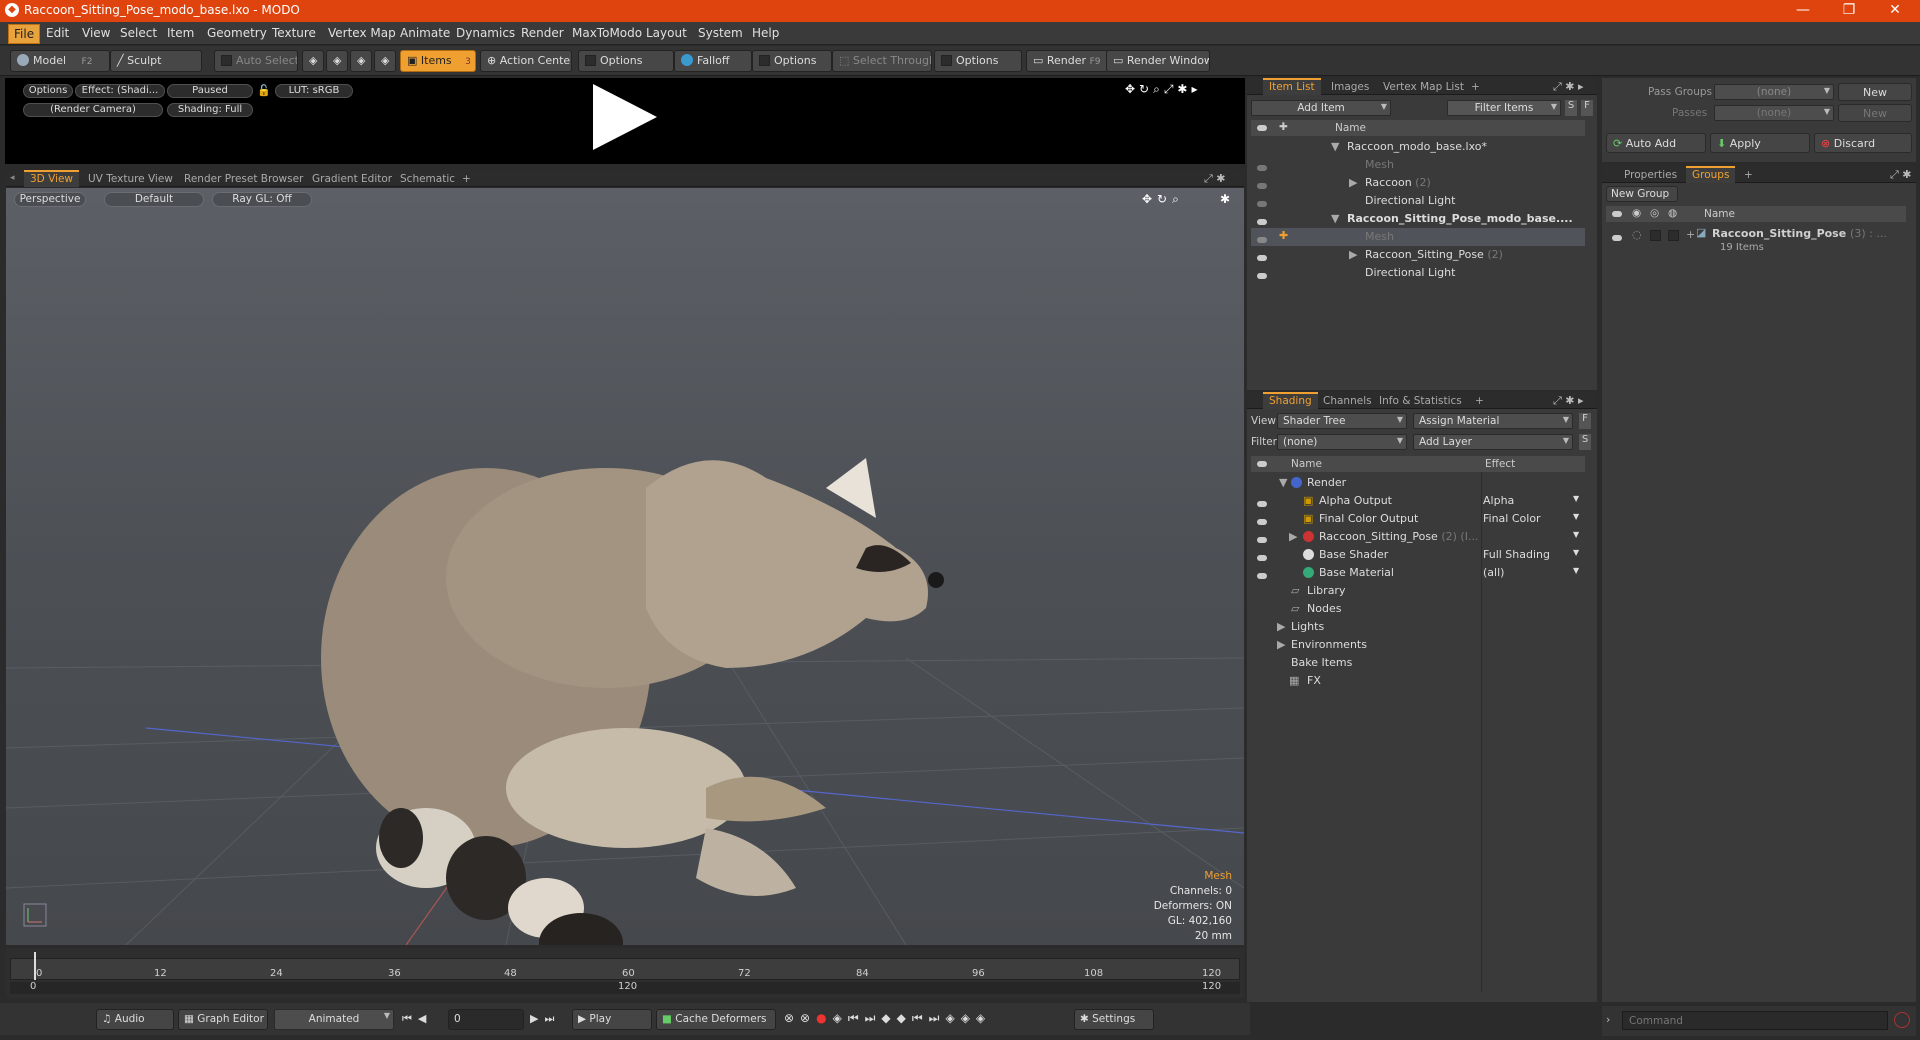  Describe the element at coordinates (223, 1019) in the screenshot. I see `graph-editor-button: ▦ Graph Editor` at that location.